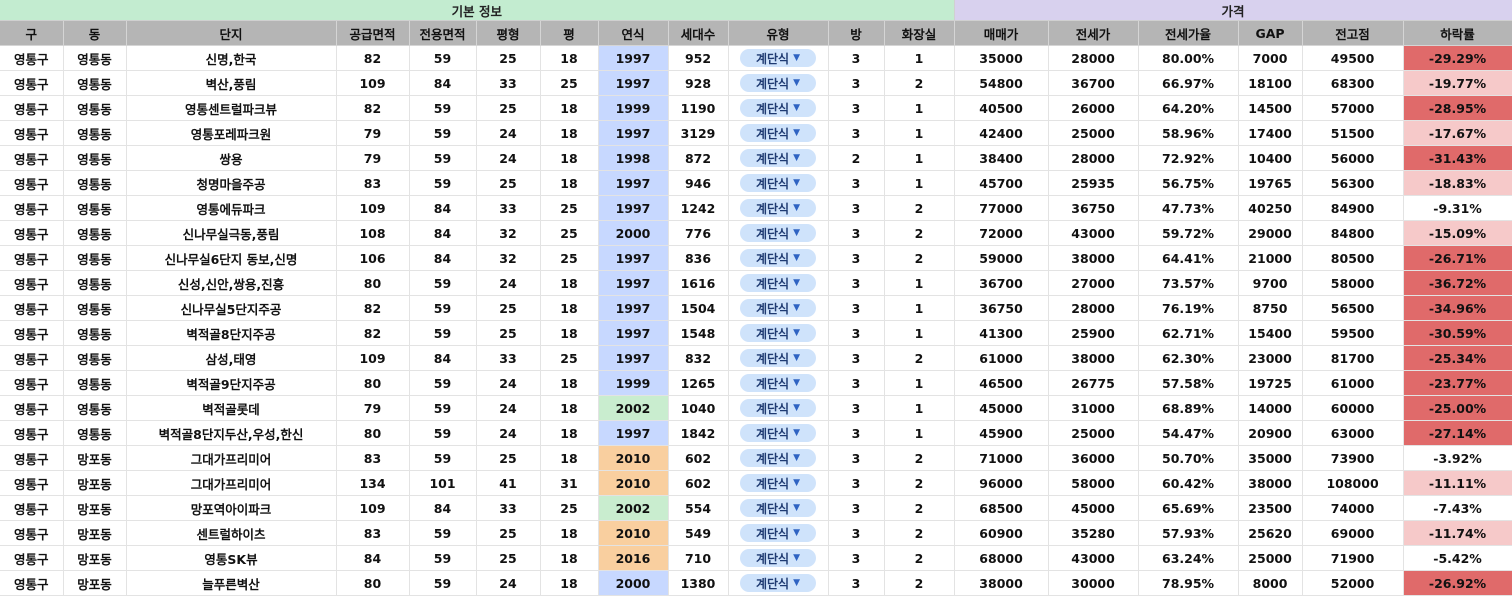 The image size is (1512, 596). I want to click on cell-jeonse-ratio: 63.24%, so click(1188, 558).